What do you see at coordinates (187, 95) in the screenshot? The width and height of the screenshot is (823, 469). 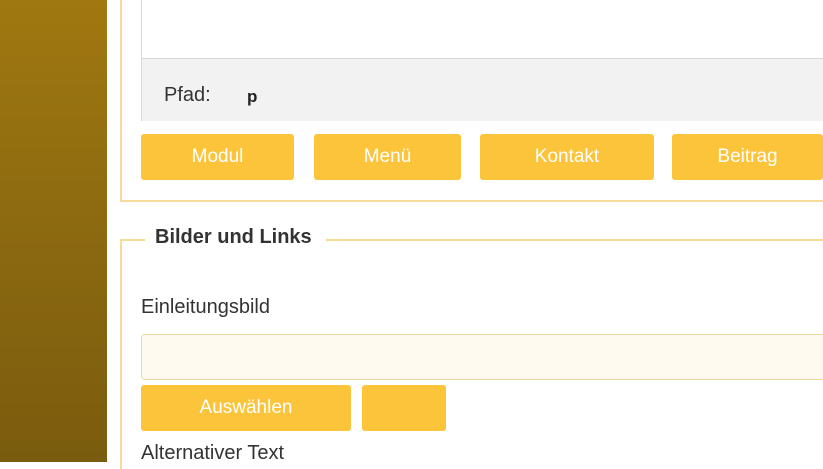 I see `path-label: Pfad:` at bounding box center [187, 95].